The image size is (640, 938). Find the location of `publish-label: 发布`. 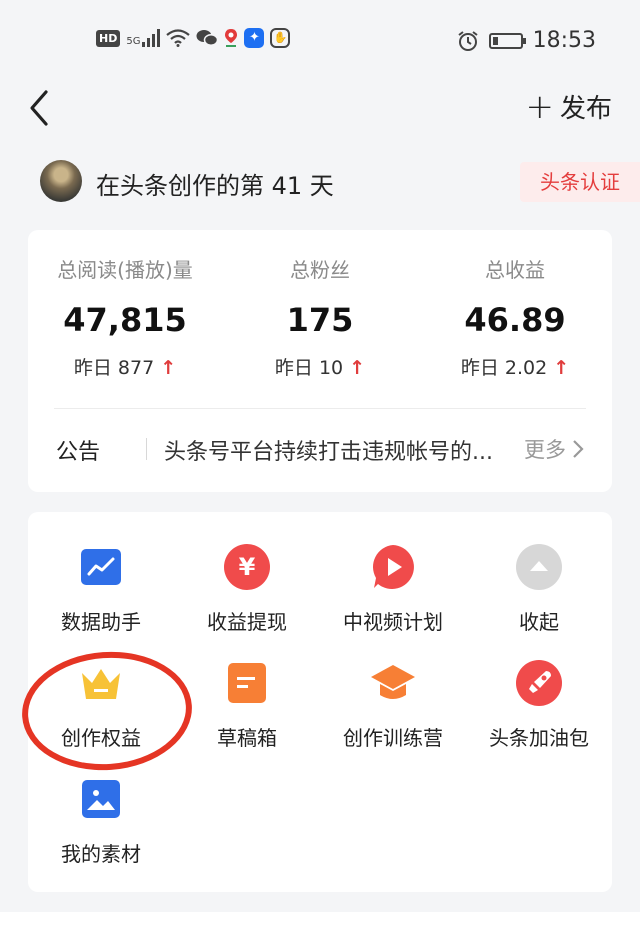

publish-label: 发布 is located at coordinates (585, 109).